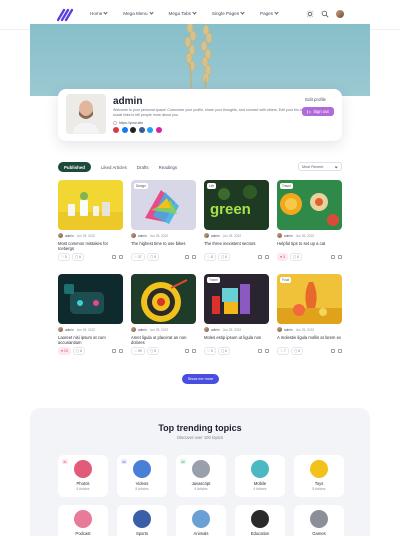 This screenshot has height=536, width=400. I want to click on comment-count: 6, so click(299, 350).